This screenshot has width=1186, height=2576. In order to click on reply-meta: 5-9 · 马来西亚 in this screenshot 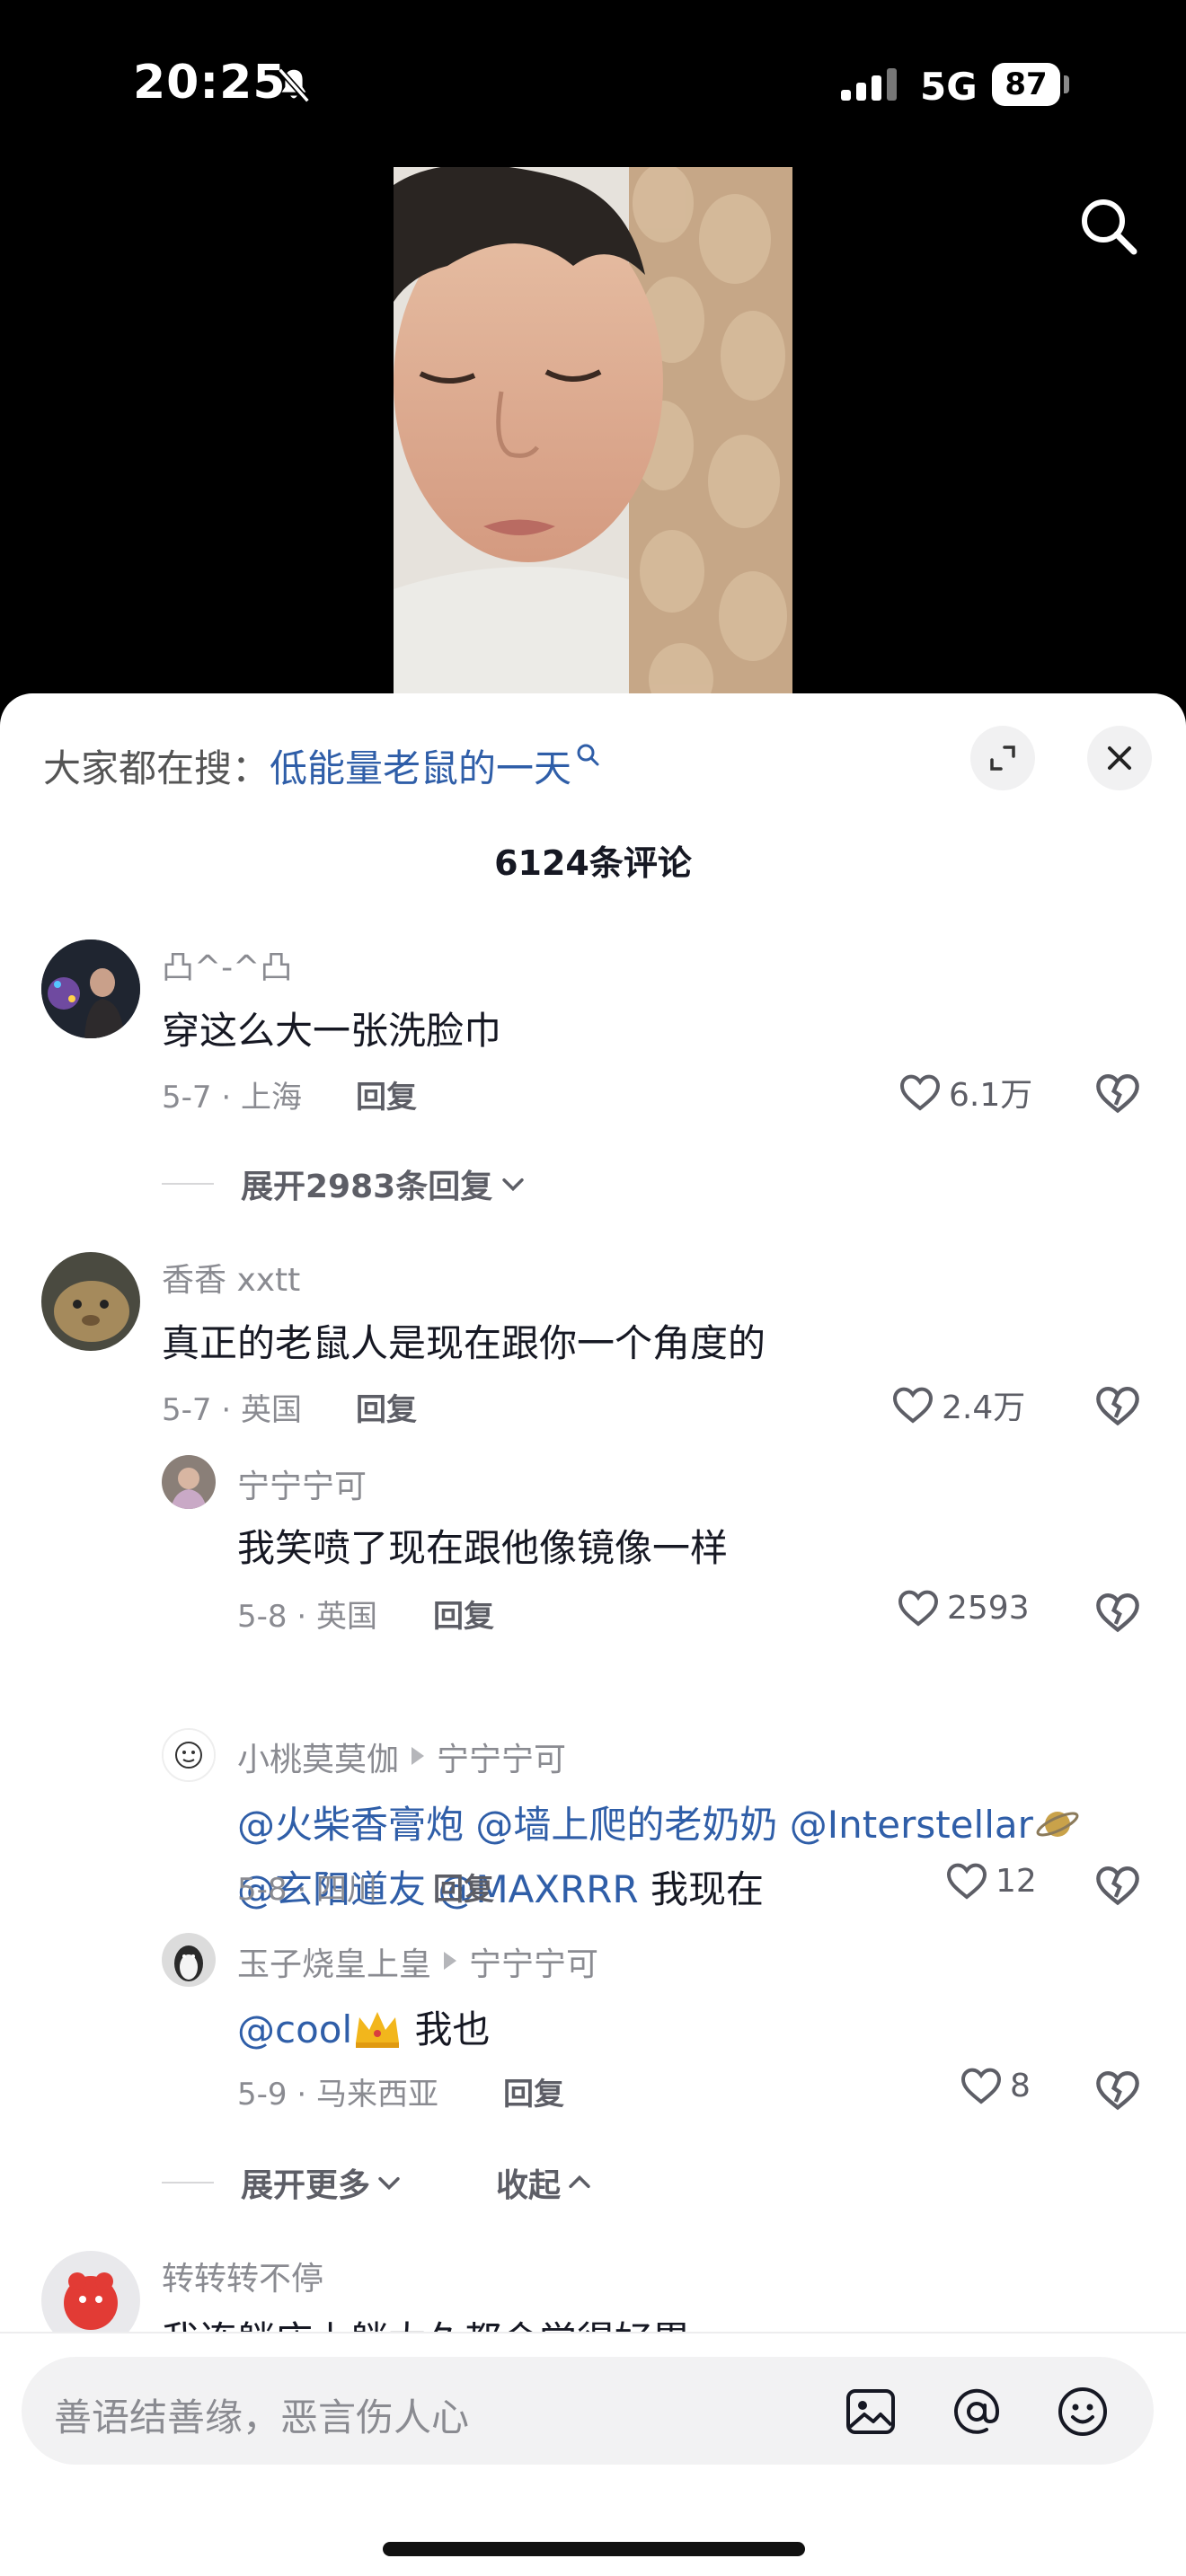, I will do `click(337, 2095)`.